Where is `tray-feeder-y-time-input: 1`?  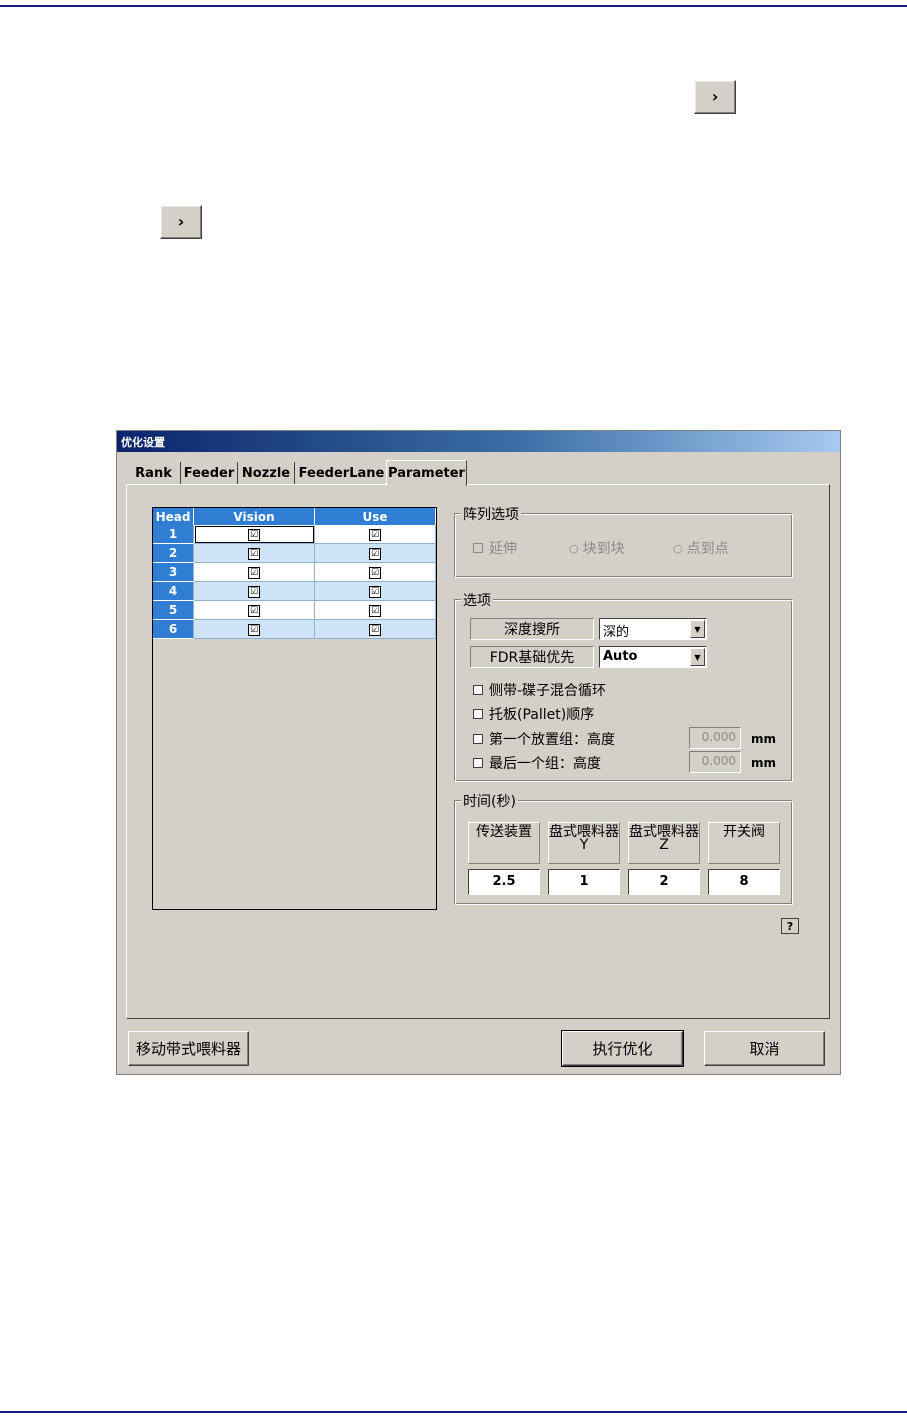 tray-feeder-y-time-input: 1 is located at coordinates (584, 882).